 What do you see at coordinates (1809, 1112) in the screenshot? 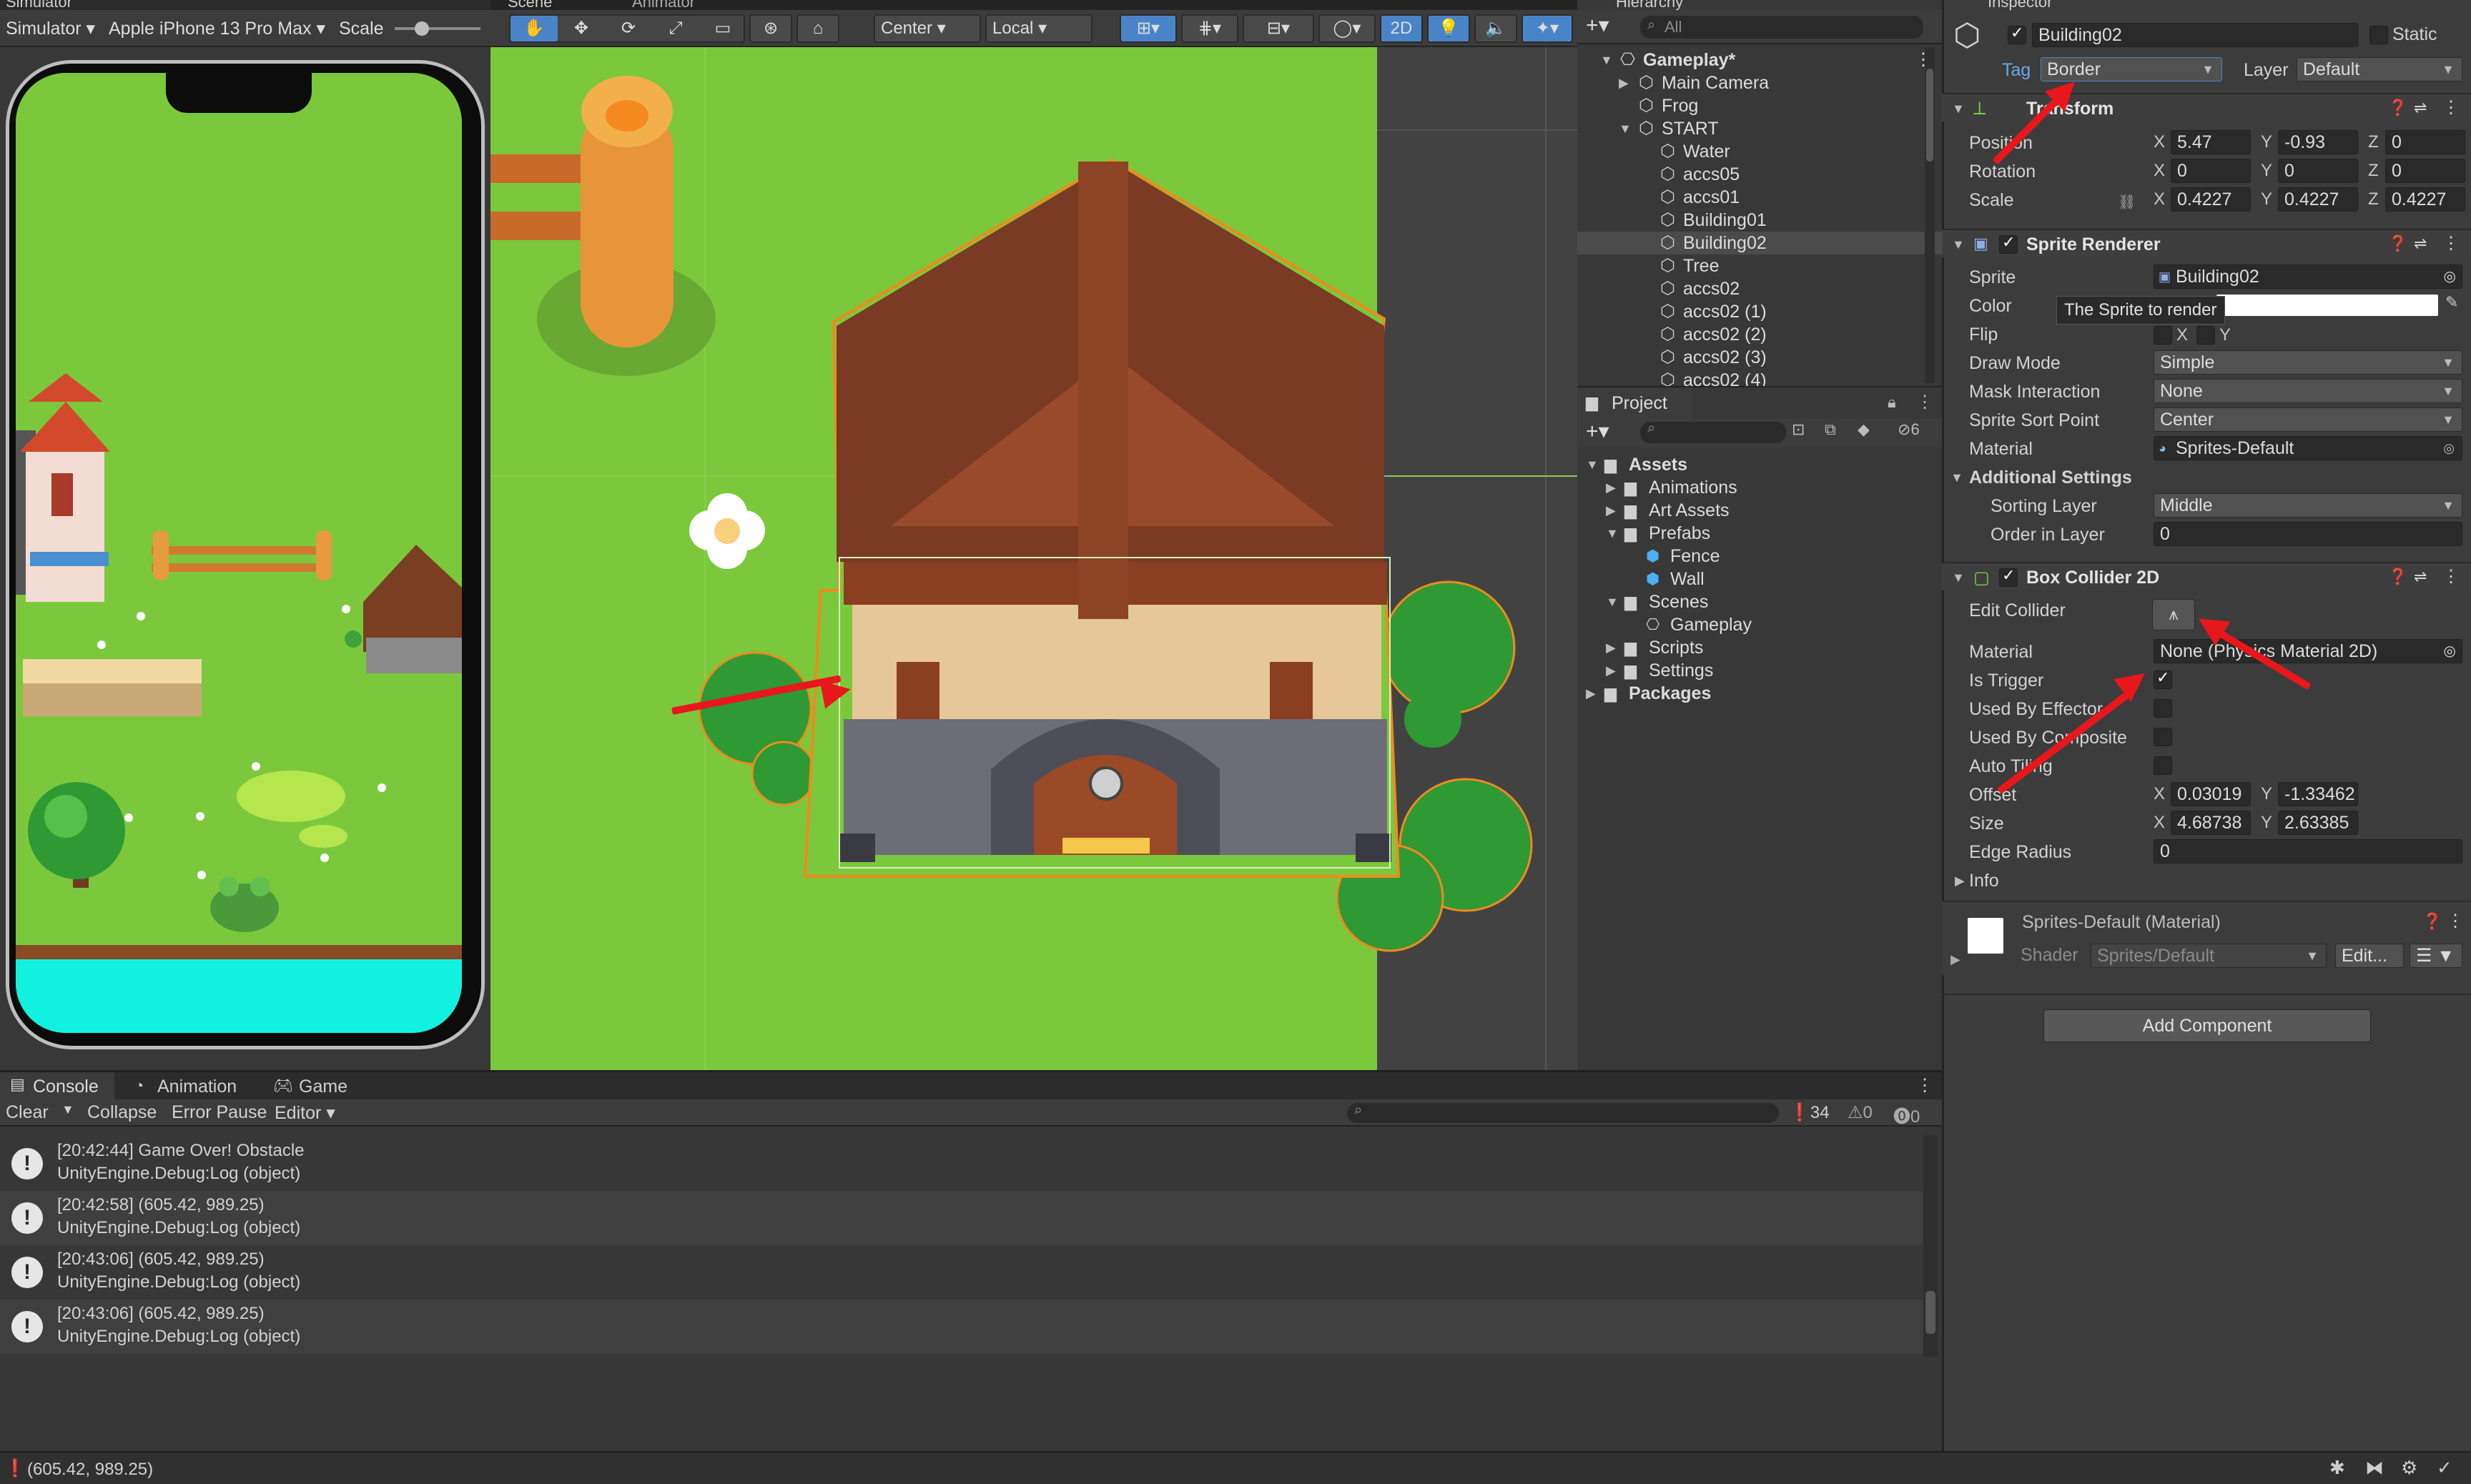
I see `log-count-toggle: ❗34` at bounding box center [1809, 1112].